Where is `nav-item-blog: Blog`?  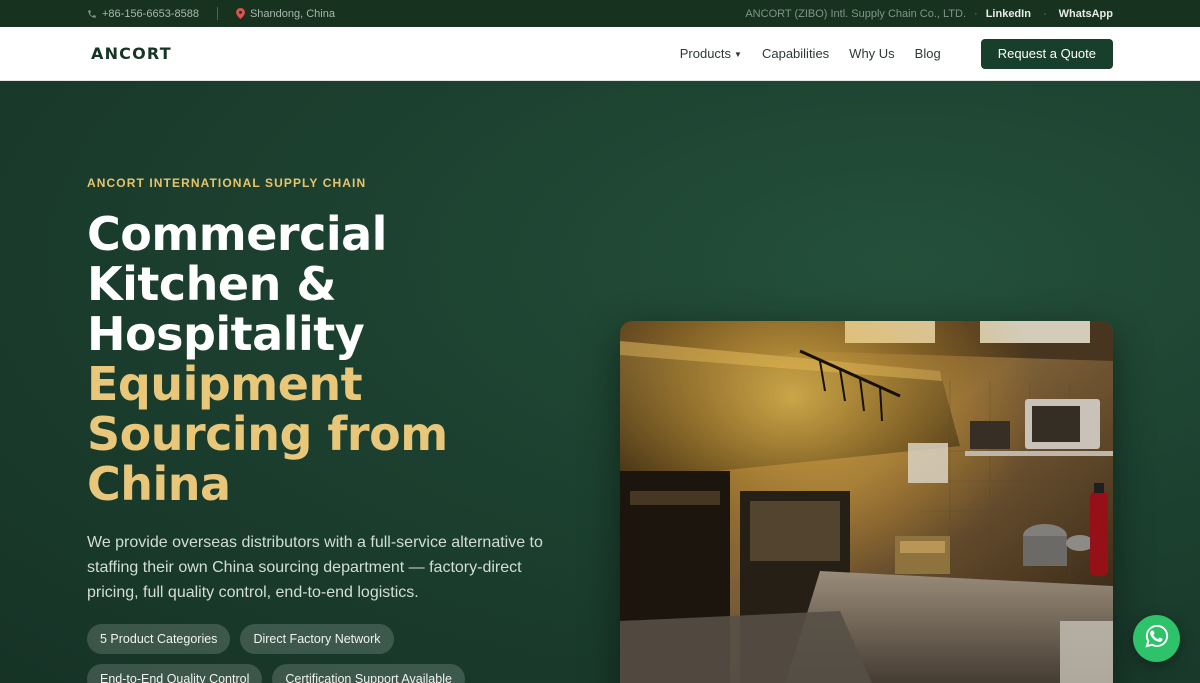 nav-item-blog: Blog is located at coordinates (928, 53).